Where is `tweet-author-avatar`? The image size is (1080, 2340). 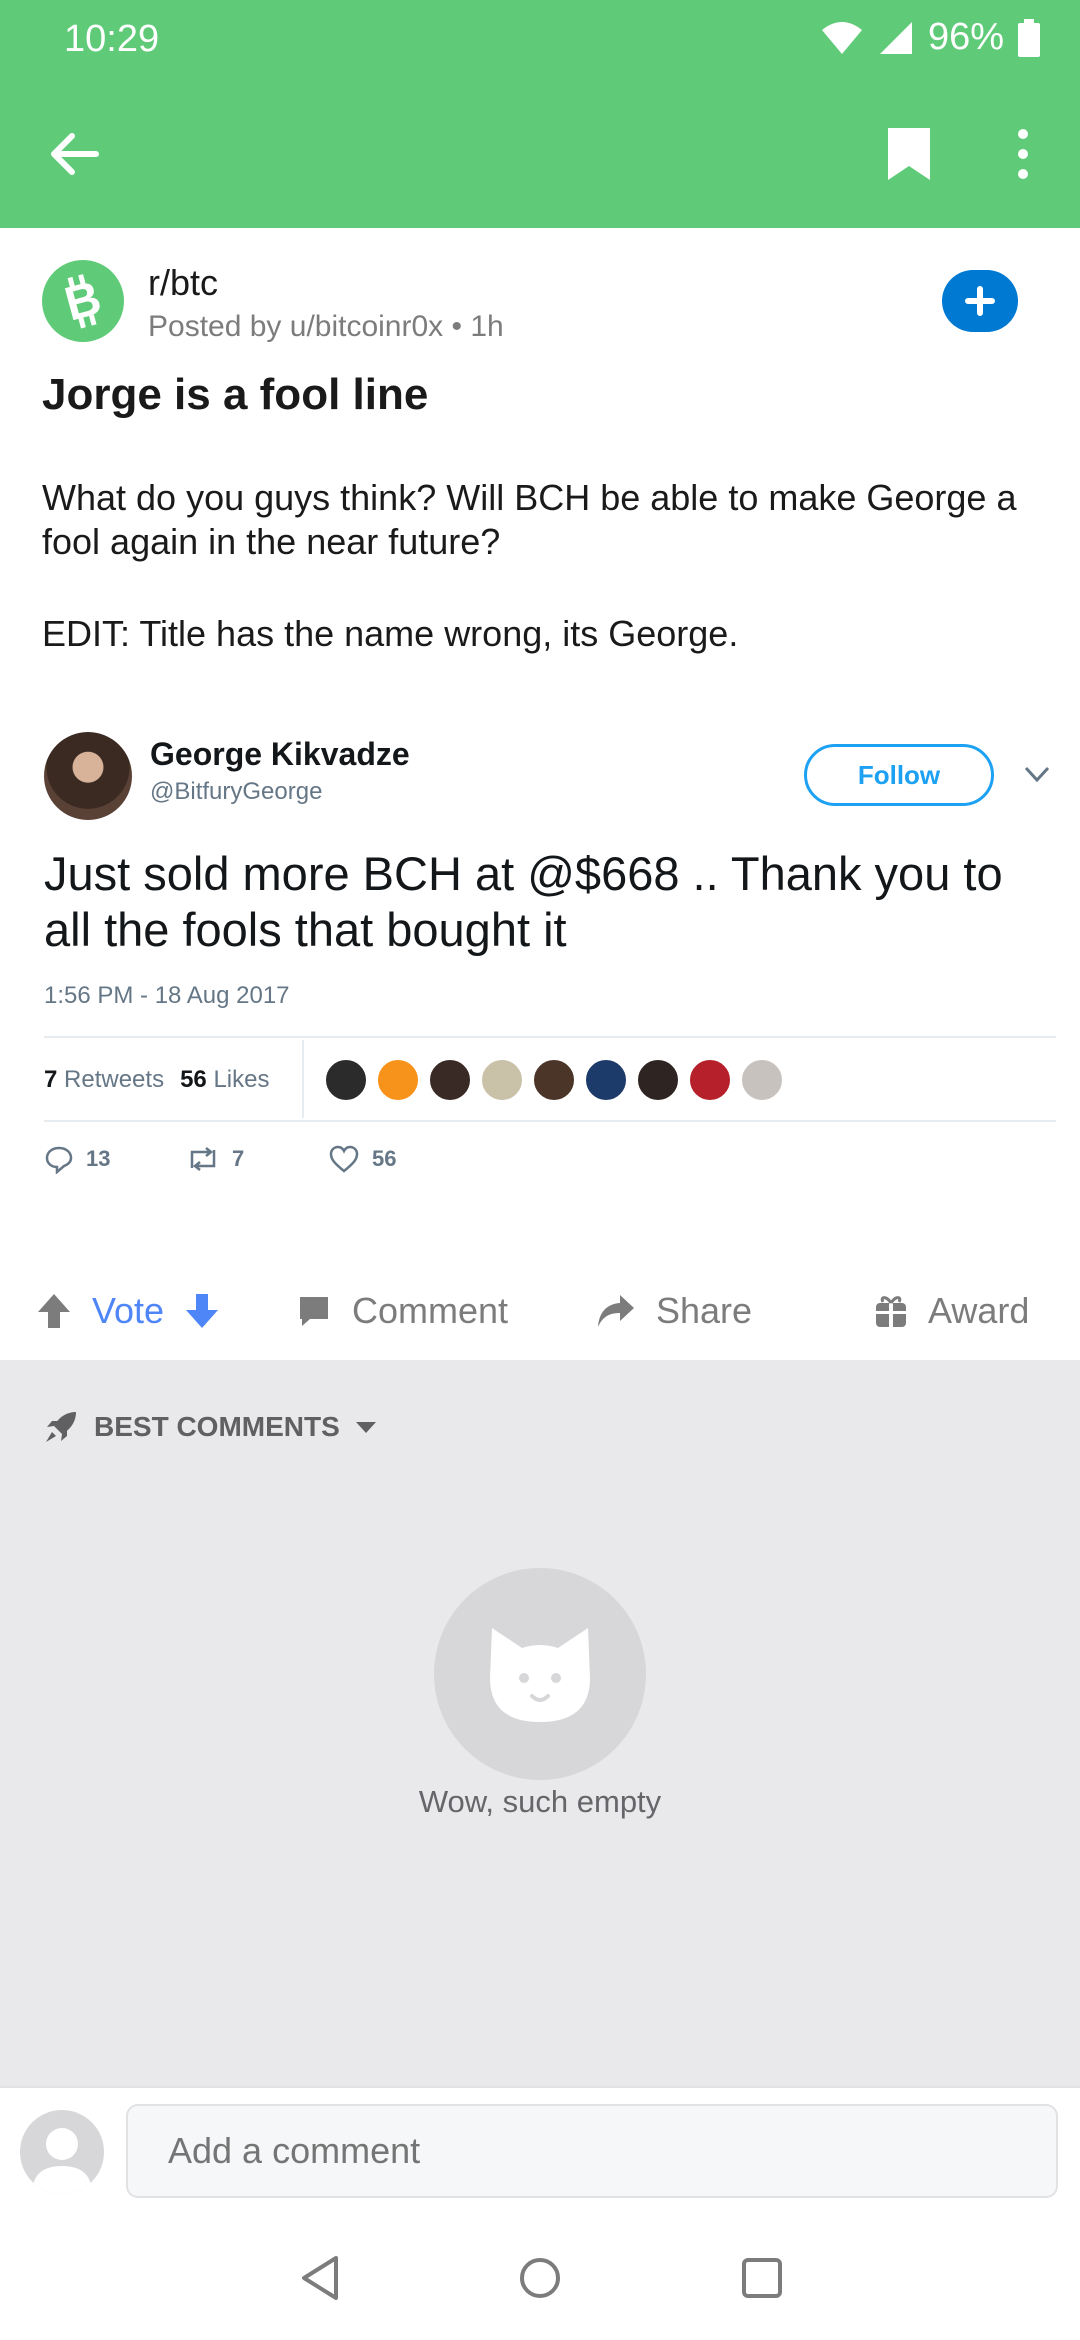
tweet-author-avatar is located at coordinates (88, 776).